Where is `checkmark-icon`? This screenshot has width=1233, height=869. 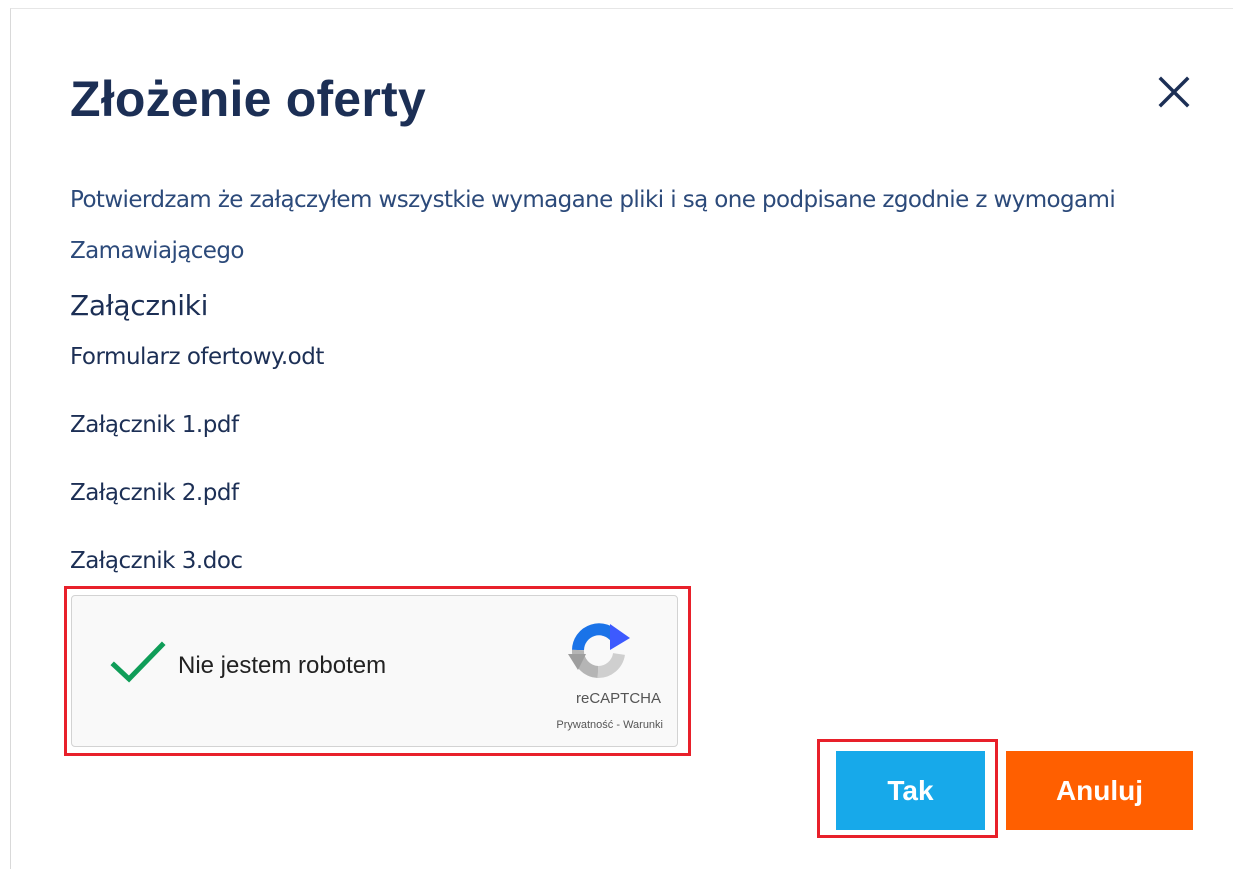 checkmark-icon is located at coordinates (138, 662).